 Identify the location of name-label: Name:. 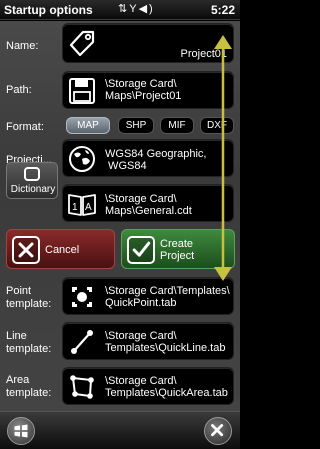
(22, 46).